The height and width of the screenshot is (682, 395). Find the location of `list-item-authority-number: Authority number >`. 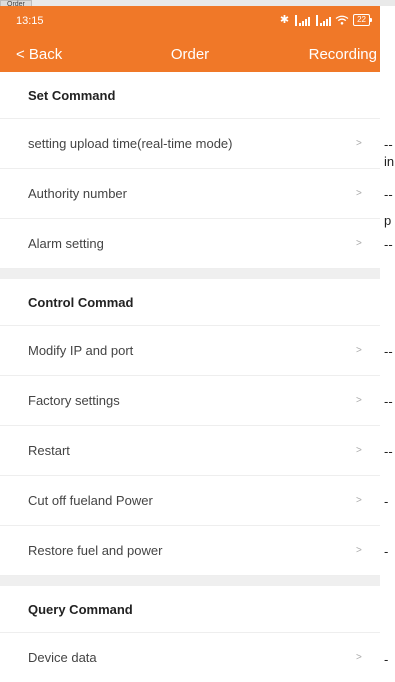

list-item-authority-number: Authority number > is located at coordinates (190, 194).